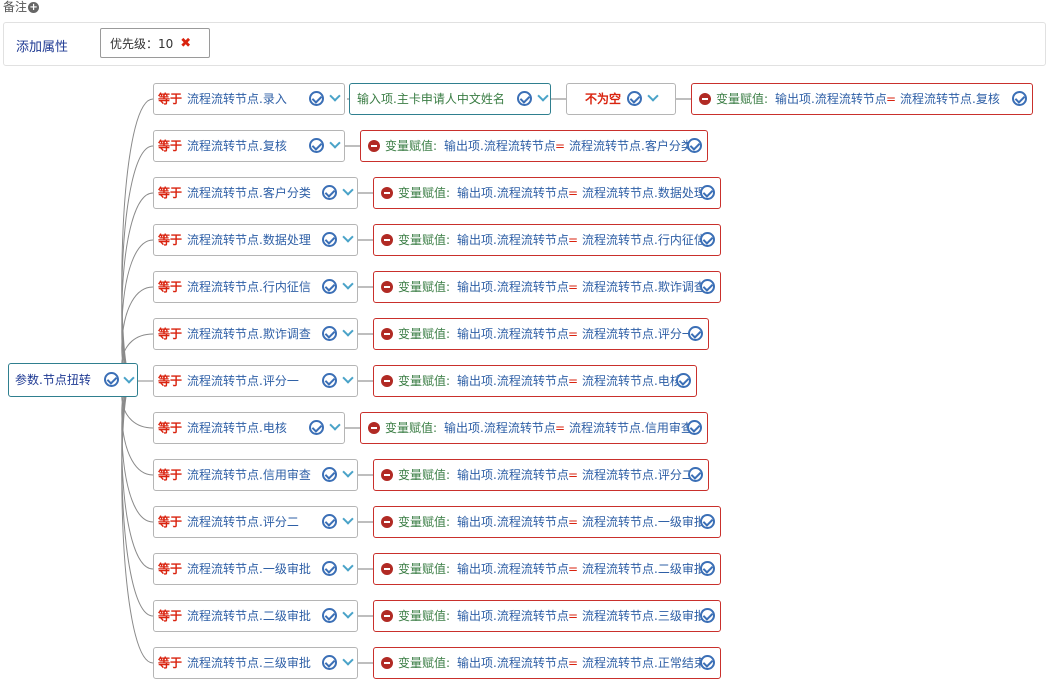  I want to click on assignment-node: 变量赋值: 输出项.流程流转节点 = 流程流转节点.复核, so click(862, 99).